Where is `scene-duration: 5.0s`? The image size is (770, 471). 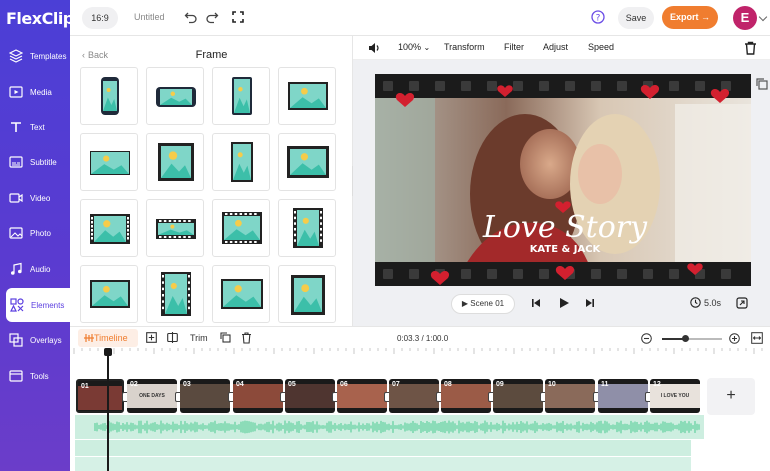
scene-duration: 5.0s is located at coordinates (712, 303).